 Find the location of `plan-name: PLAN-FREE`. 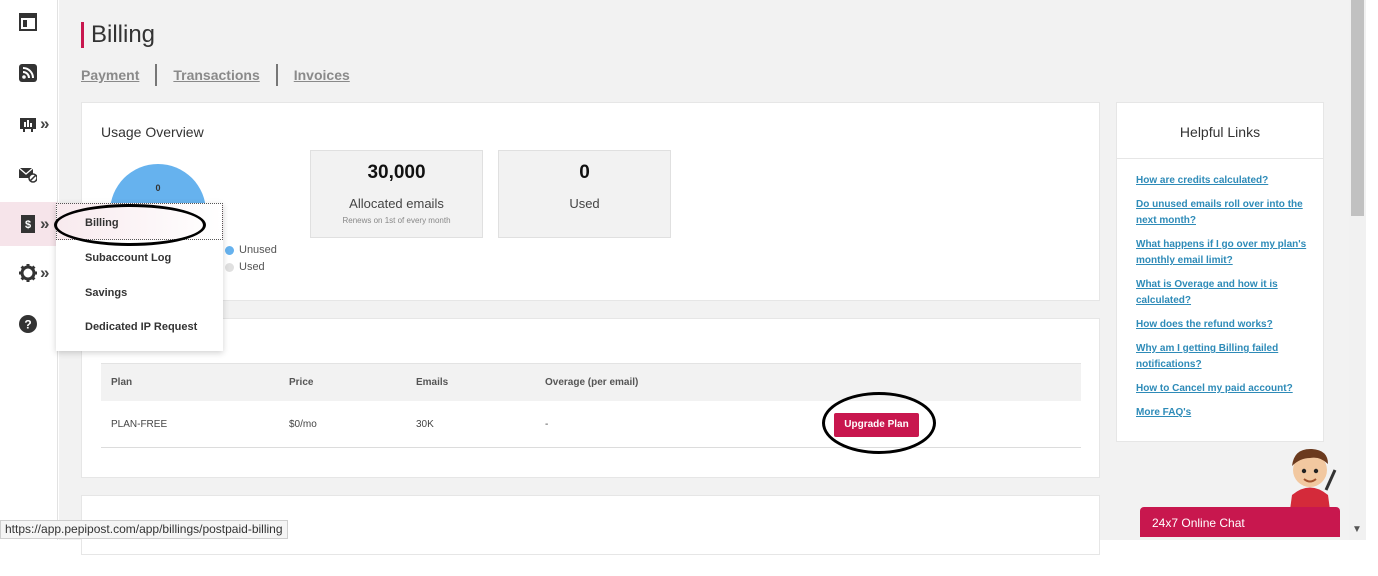

plan-name: PLAN-FREE is located at coordinates (139, 424).